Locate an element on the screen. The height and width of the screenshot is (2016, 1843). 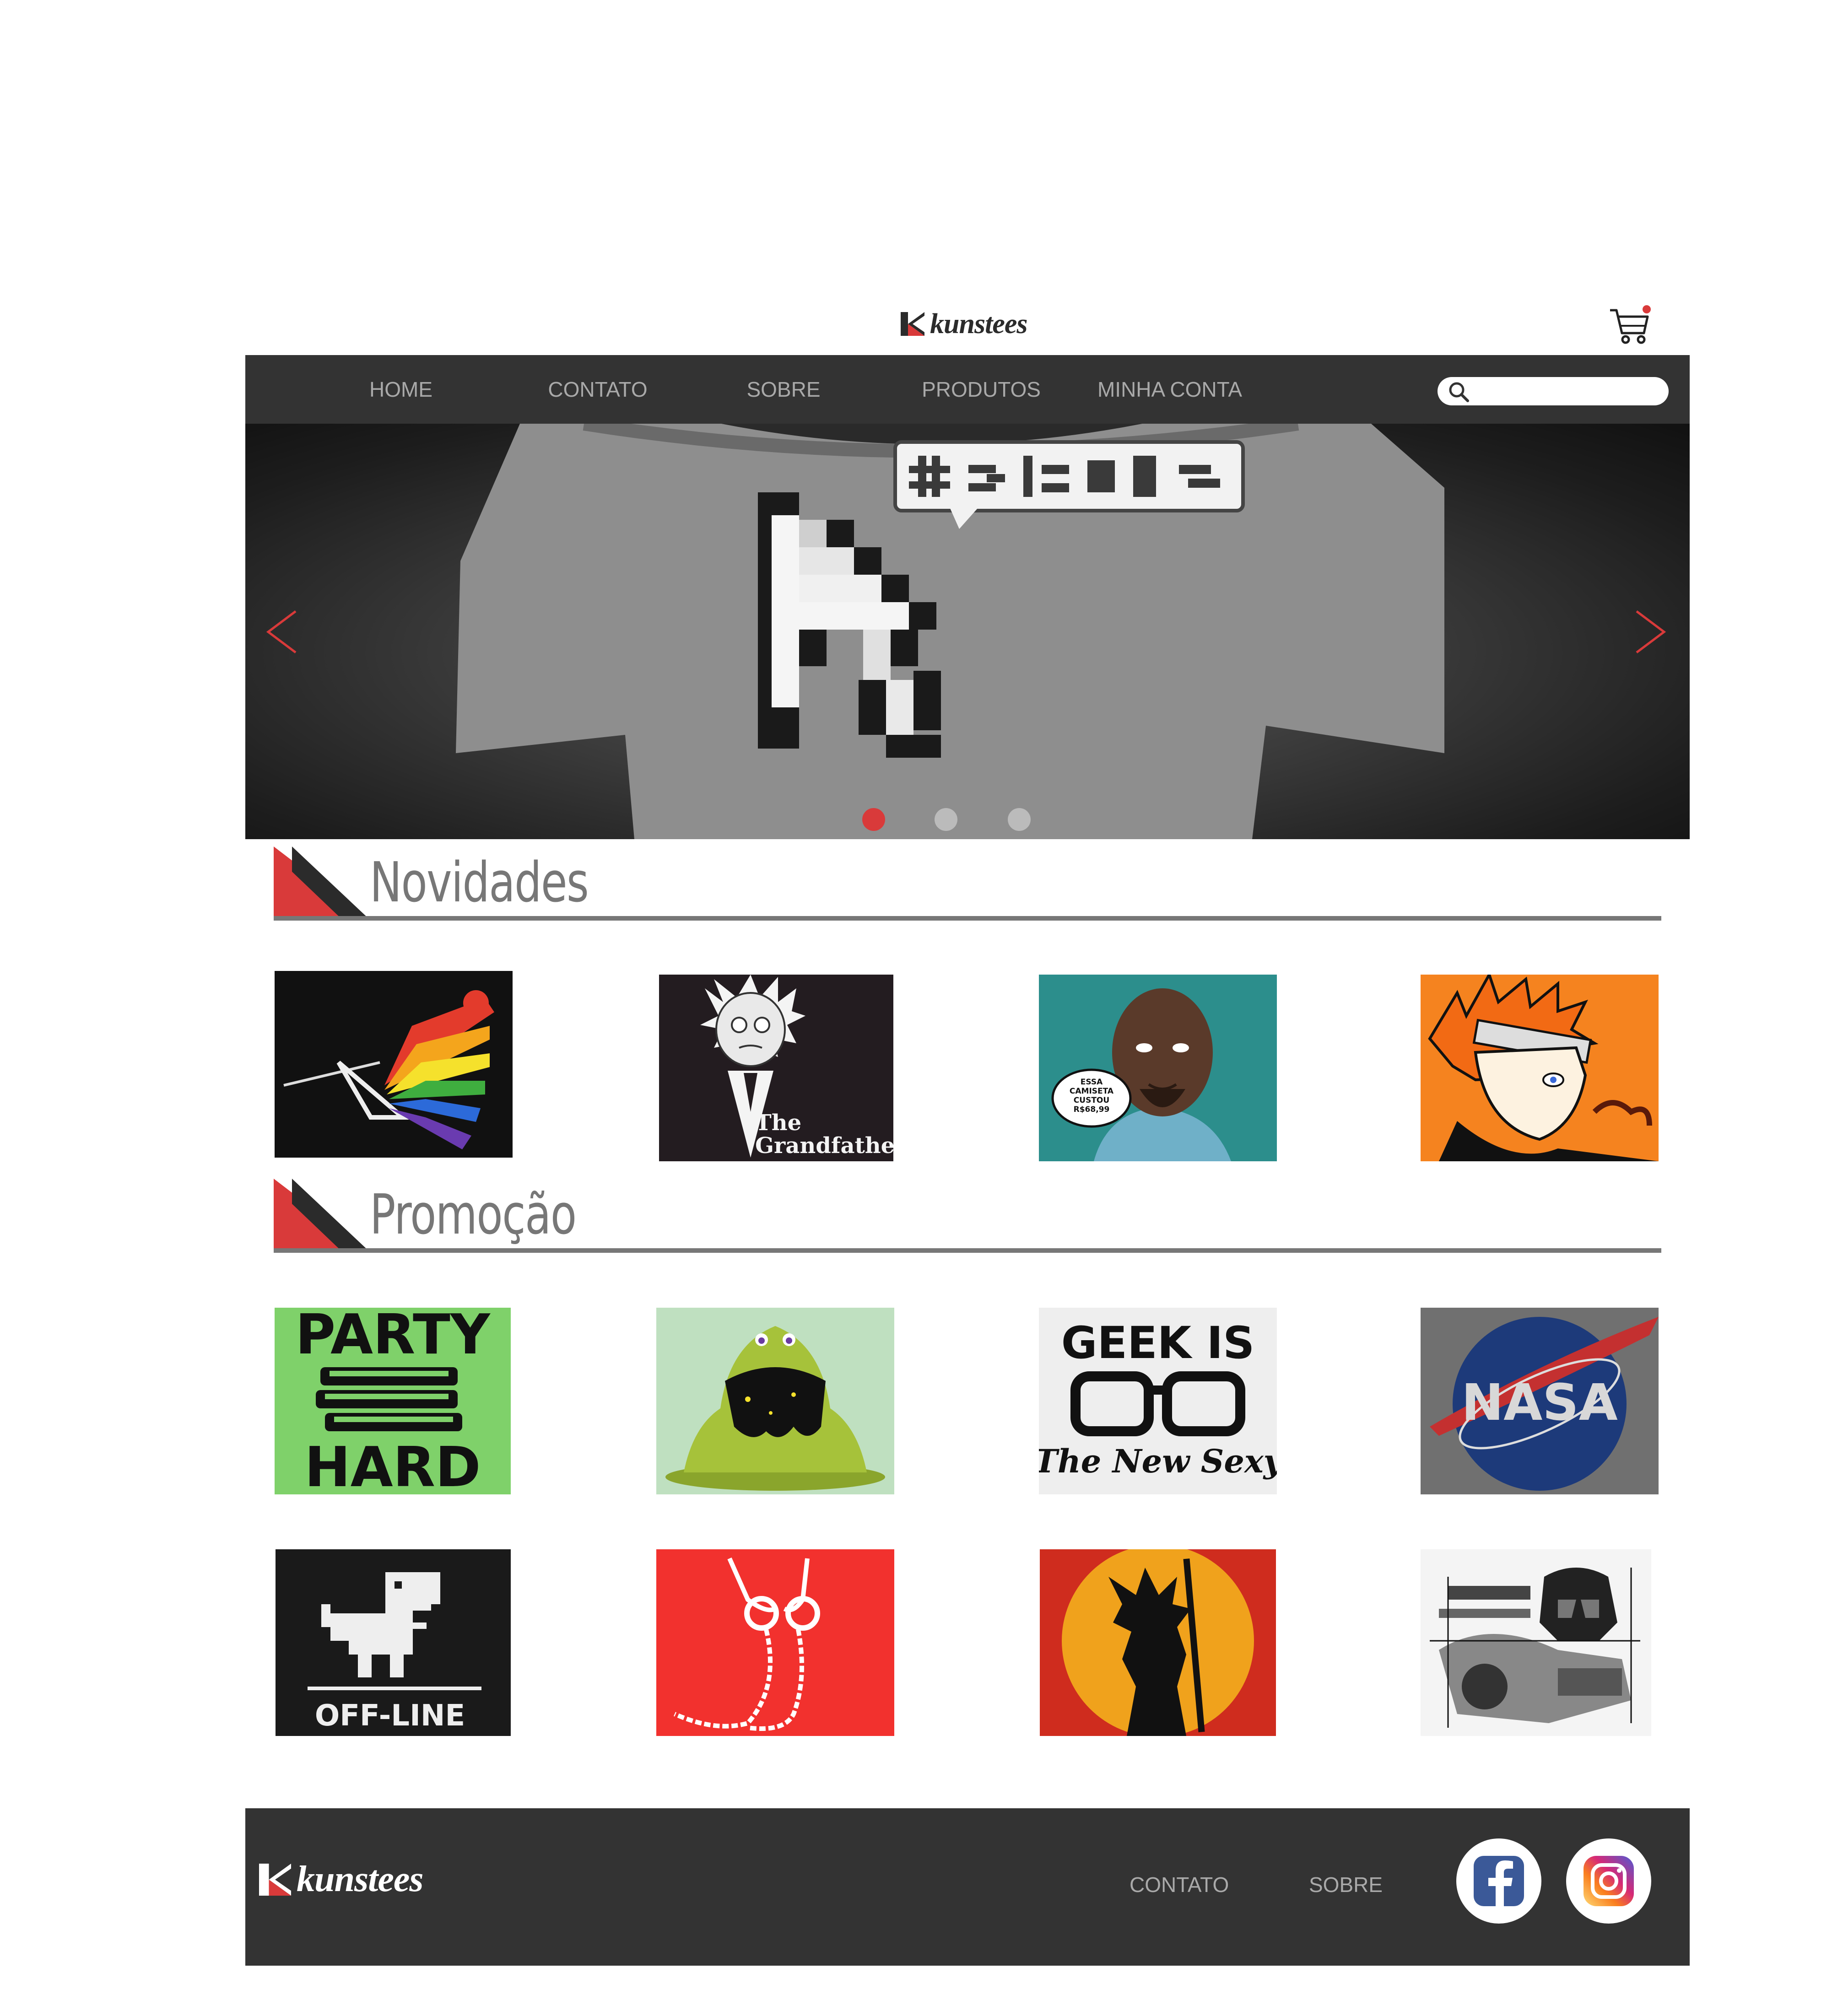
offline-text: OFF-LINE is located at coordinates (390, 1716).